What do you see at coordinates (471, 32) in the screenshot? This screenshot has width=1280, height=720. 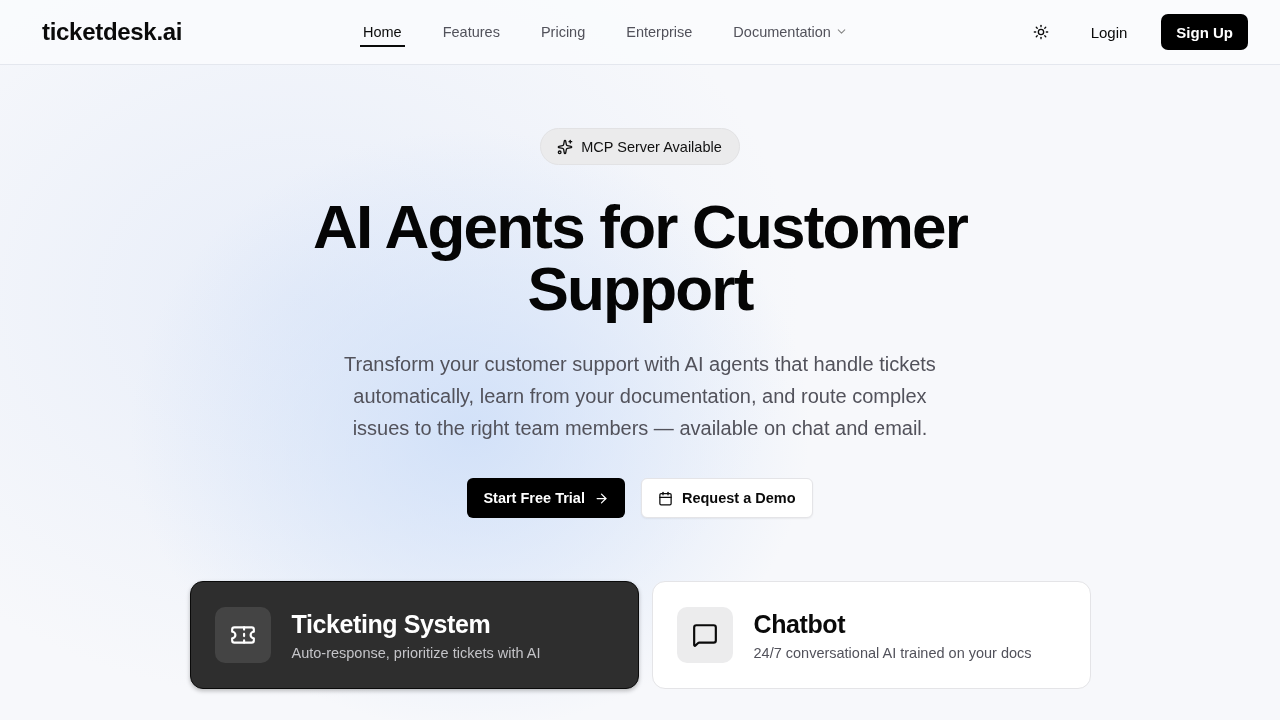 I see `nav-link: Features` at bounding box center [471, 32].